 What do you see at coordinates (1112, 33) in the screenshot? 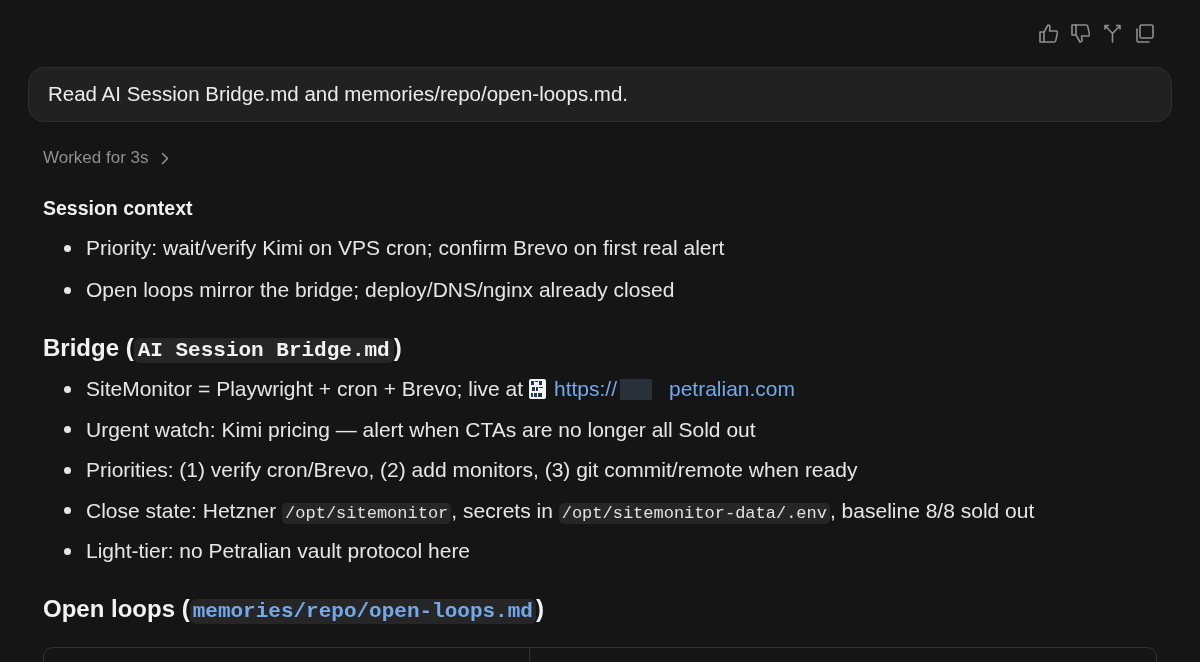
I see `branch-icon` at bounding box center [1112, 33].